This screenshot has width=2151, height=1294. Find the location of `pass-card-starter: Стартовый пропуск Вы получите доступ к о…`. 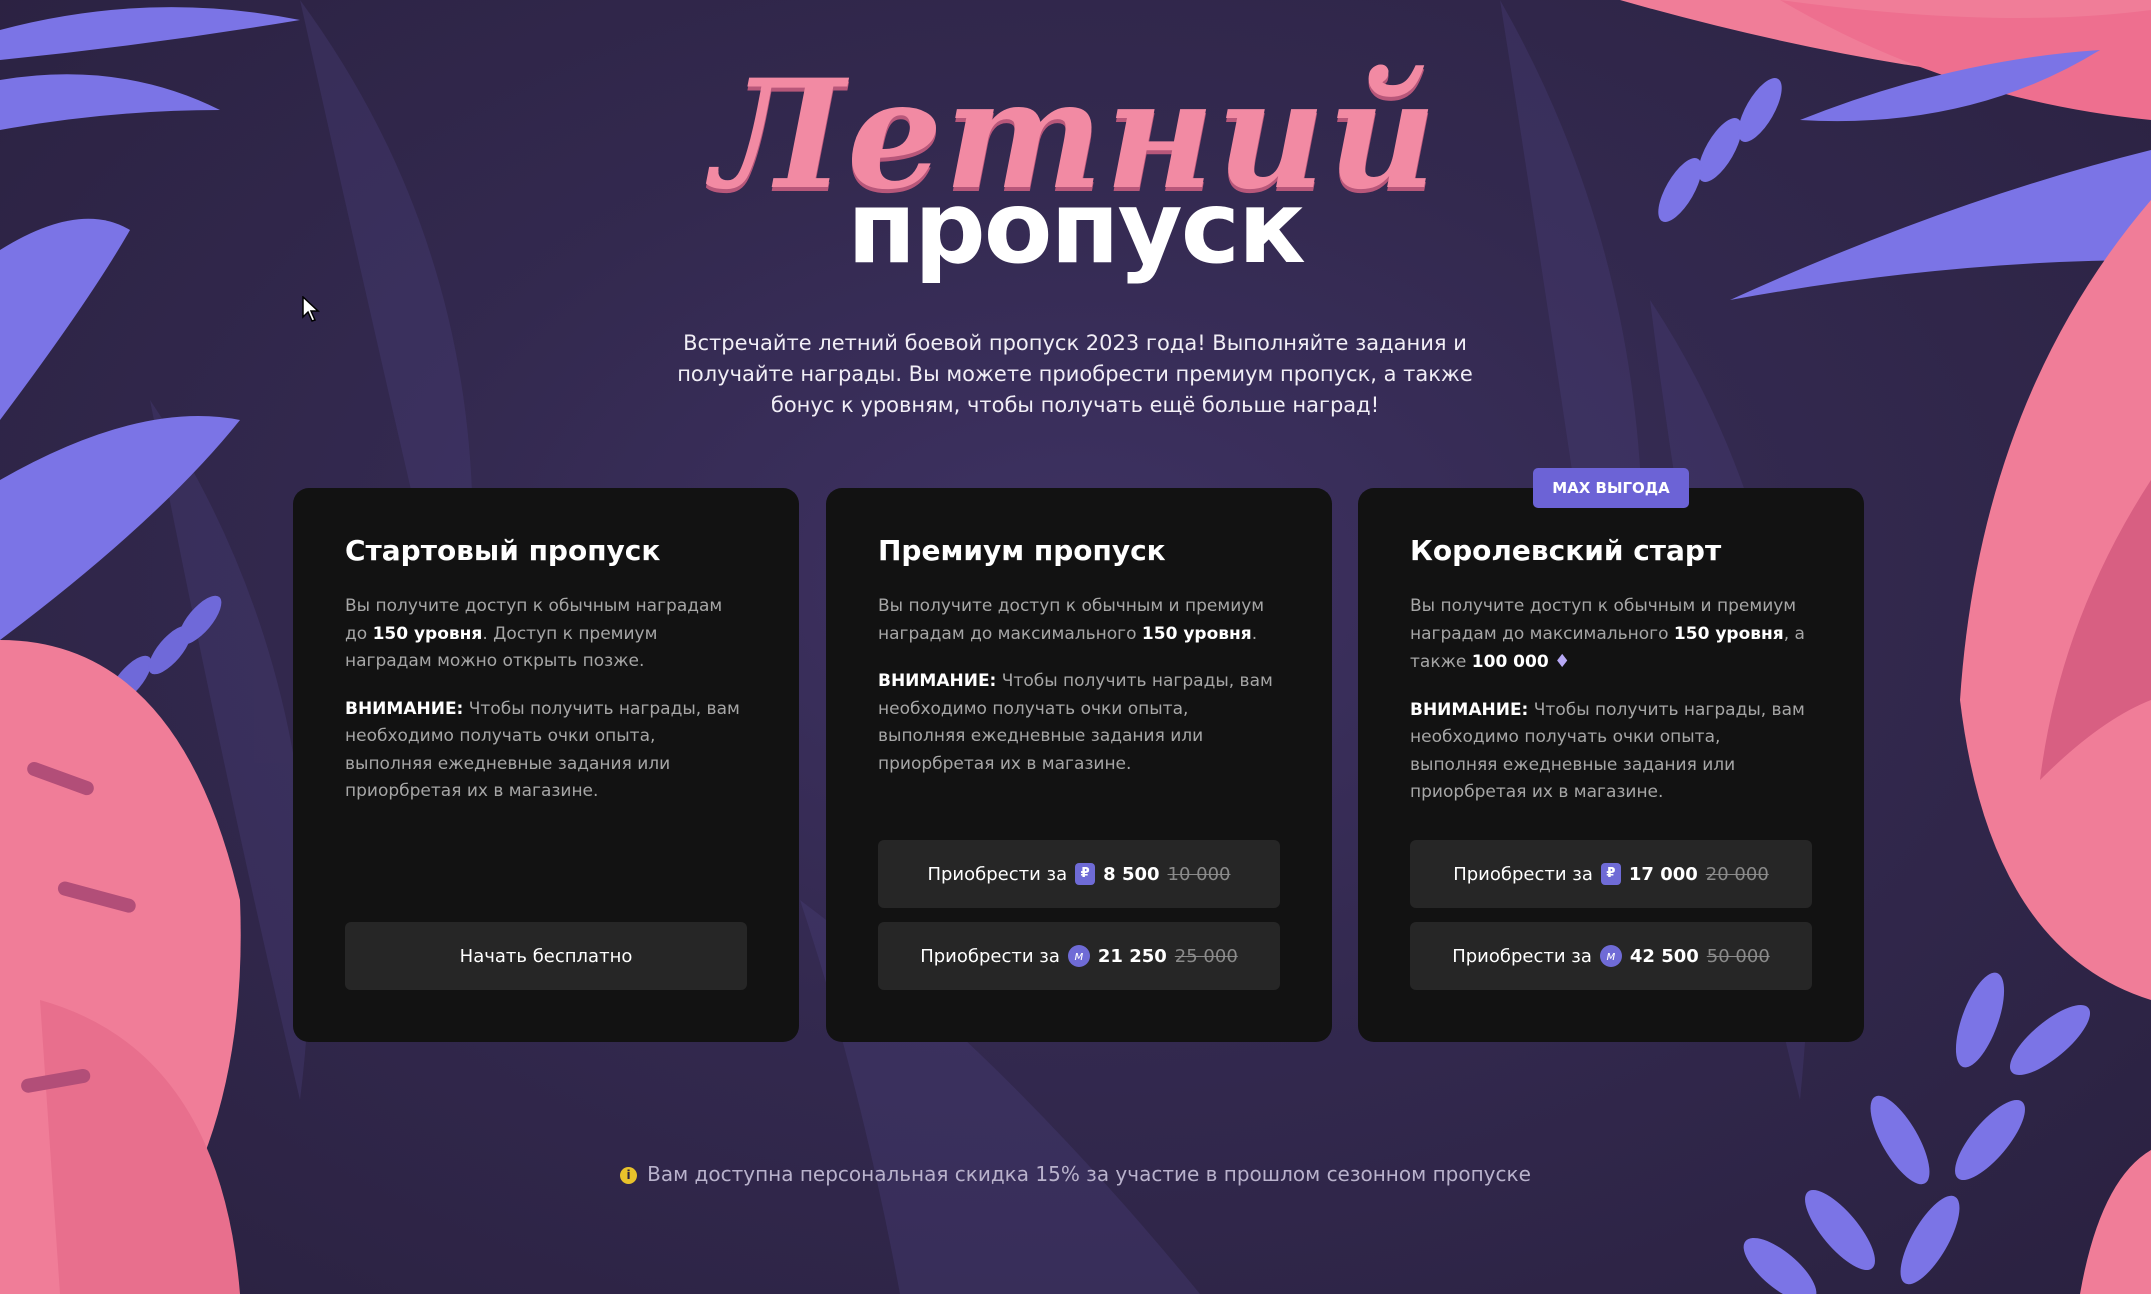

pass-card-starter: Стартовый пропуск Вы получите доступ к о… is located at coordinates (546, 765).